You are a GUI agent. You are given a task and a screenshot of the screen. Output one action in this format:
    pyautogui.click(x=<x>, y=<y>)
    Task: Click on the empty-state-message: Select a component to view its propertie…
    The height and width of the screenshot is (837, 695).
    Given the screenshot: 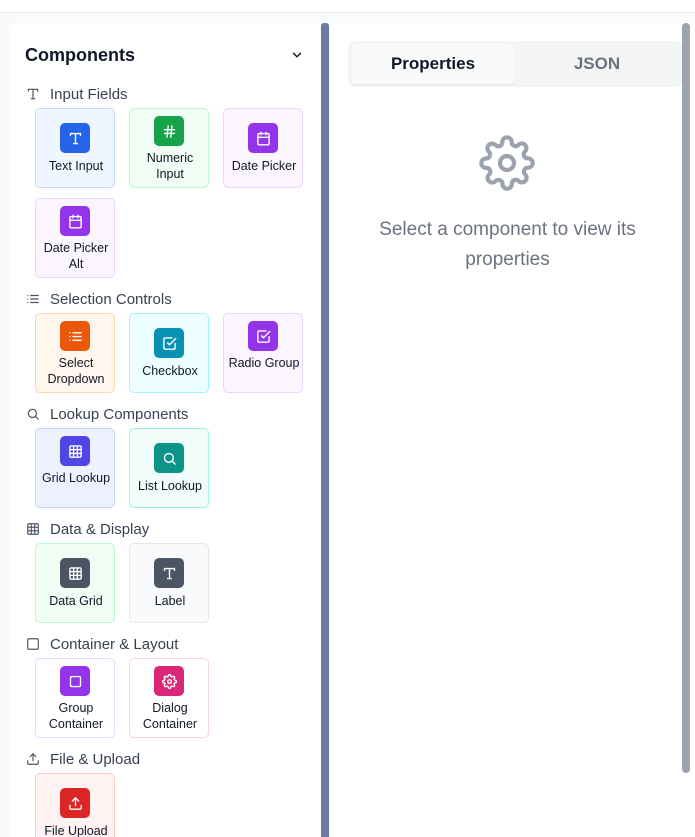 What is the action you would take?
    pyautogui.click(x=507, y=244)
    